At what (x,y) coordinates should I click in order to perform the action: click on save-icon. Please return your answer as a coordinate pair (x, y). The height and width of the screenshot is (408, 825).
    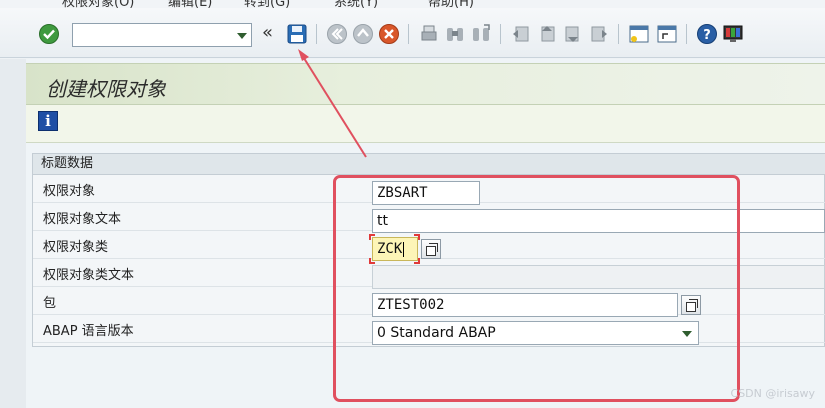
    Looking at the image, I should click on (297, 34).